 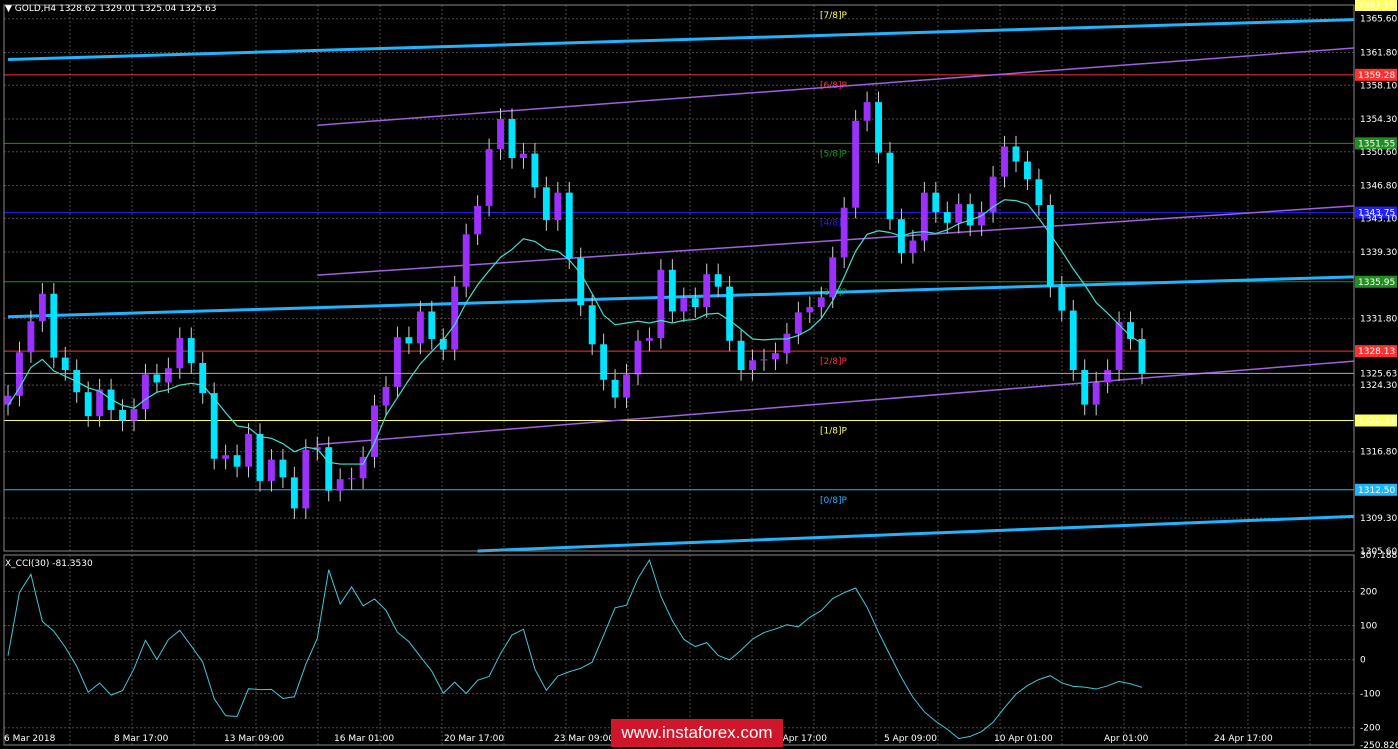 What do you see at coordinates (1378, 20) in the screenshot?
I see `price-tick-label: 1365.60` at bounding box center [1378, 20].